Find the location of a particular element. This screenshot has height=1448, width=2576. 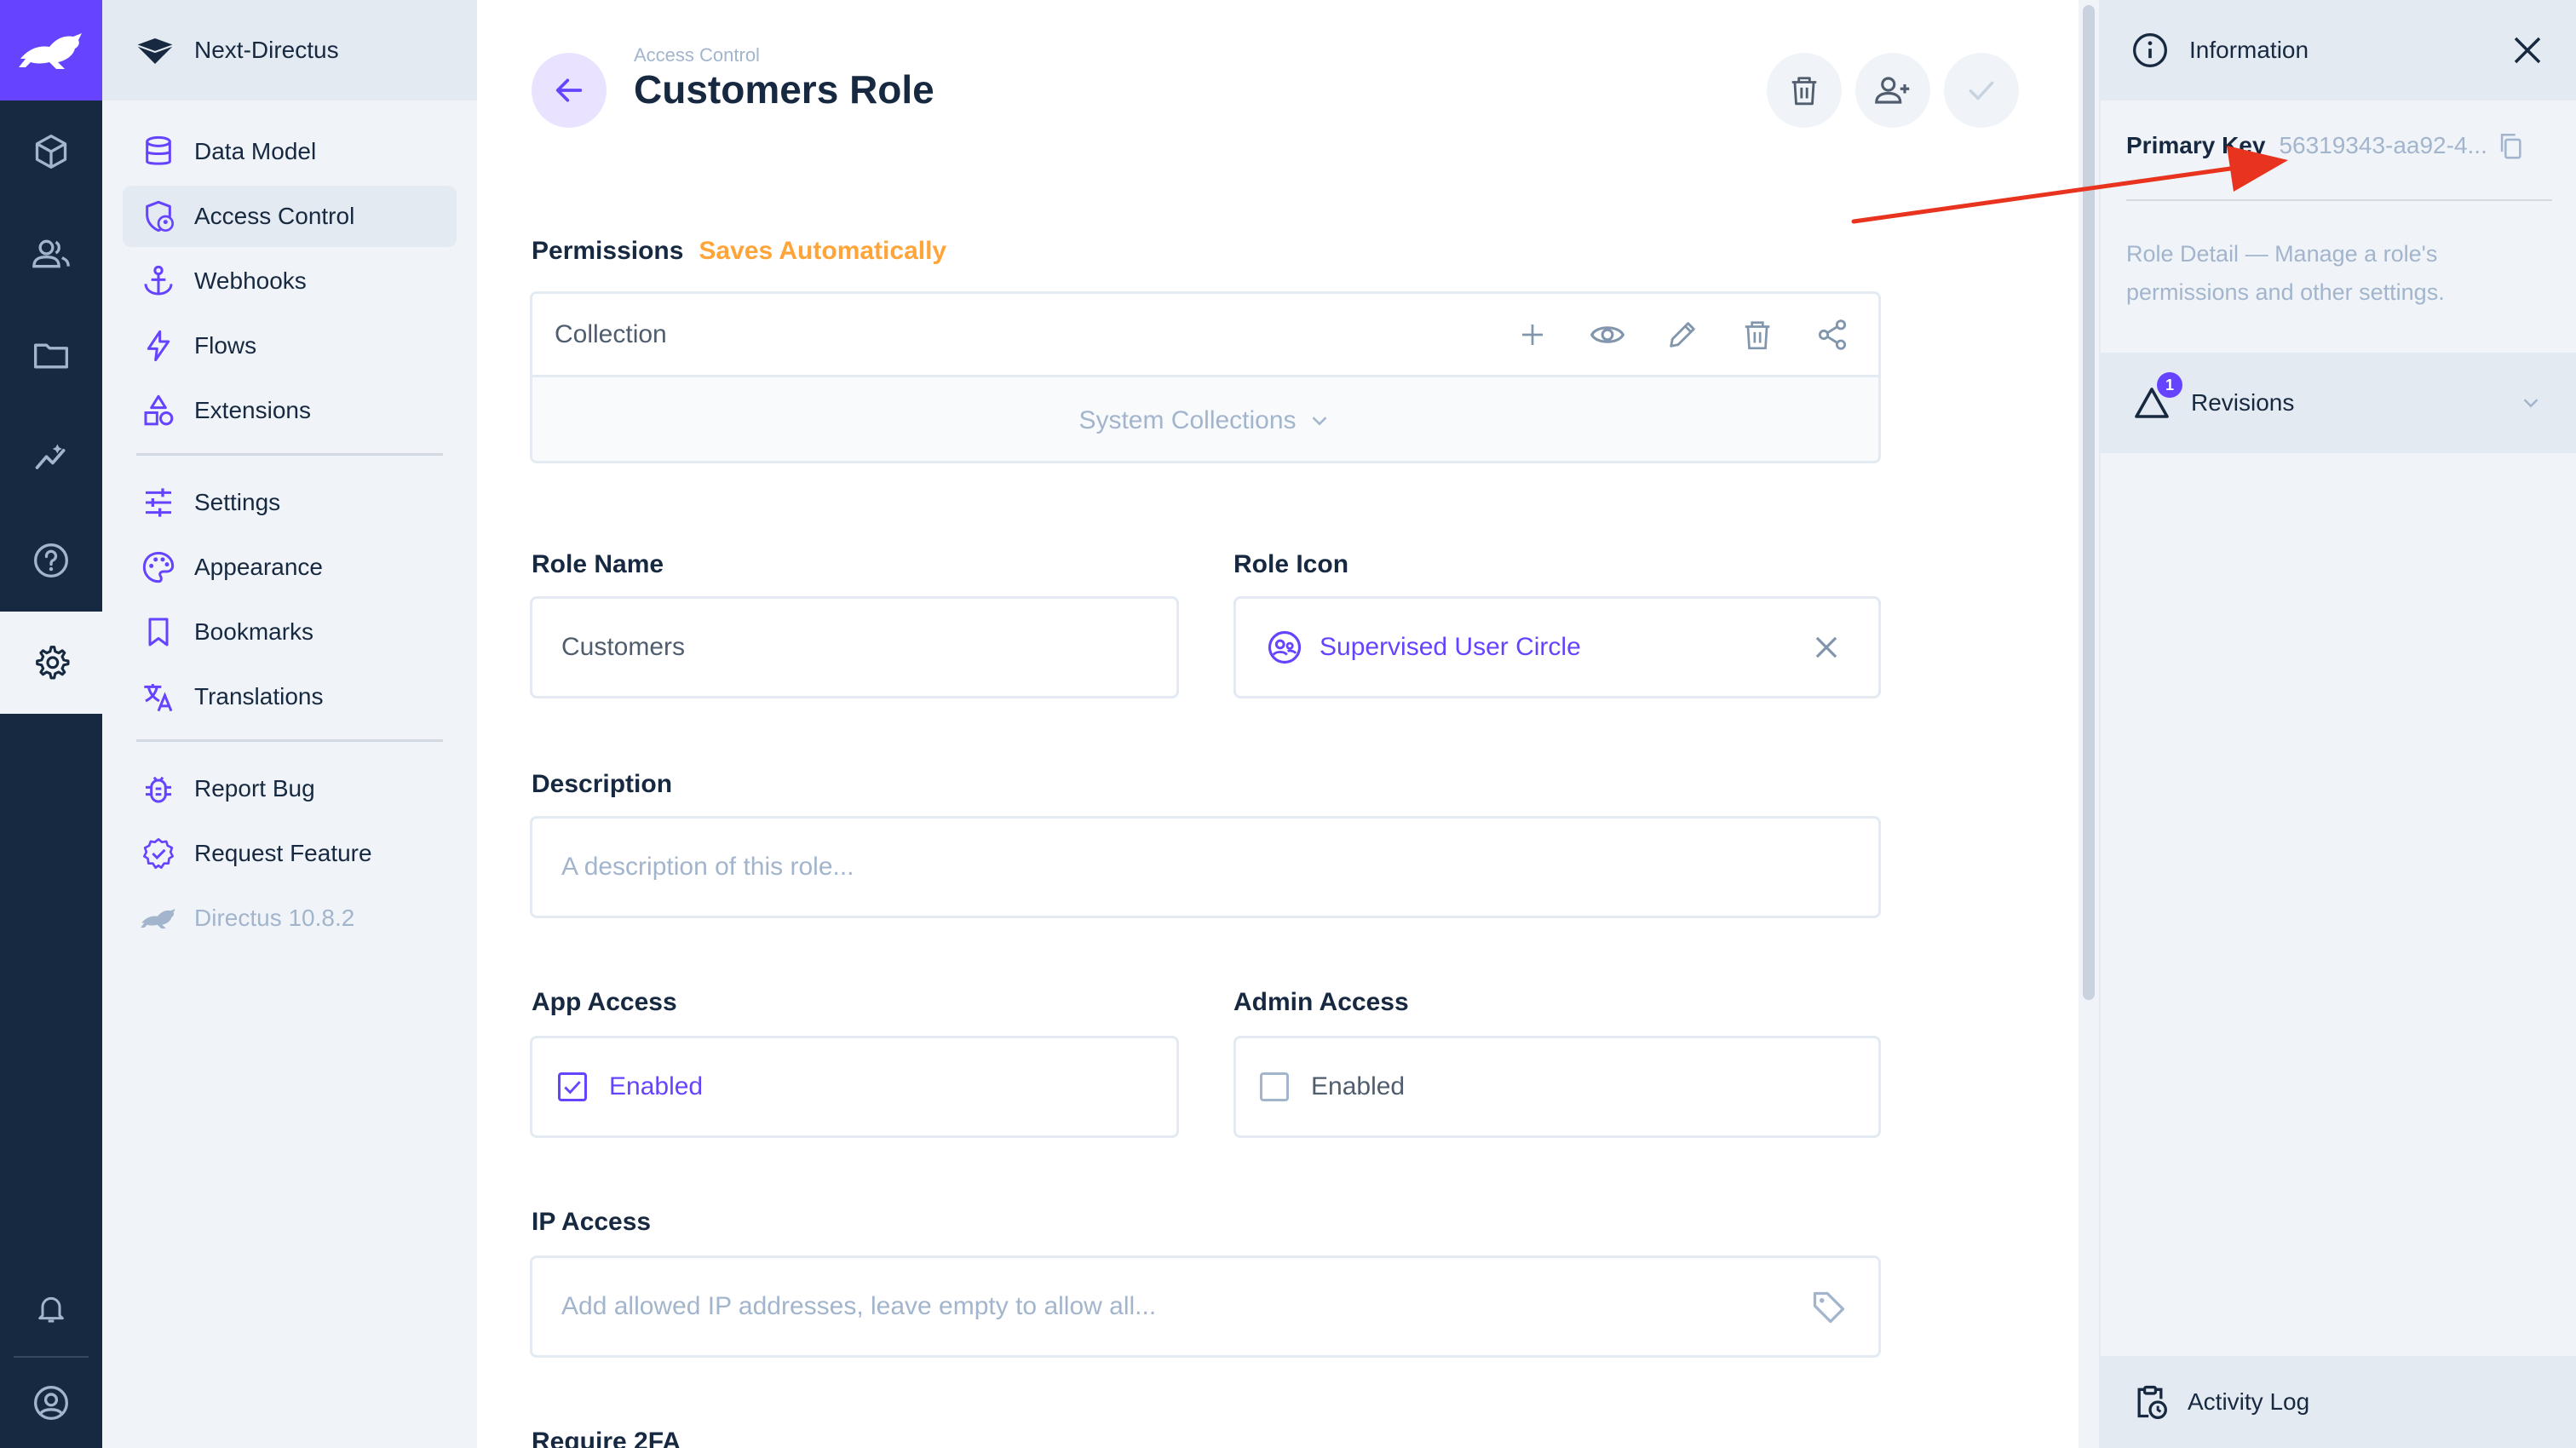

gear-icon is located at coordinates (53, 663).